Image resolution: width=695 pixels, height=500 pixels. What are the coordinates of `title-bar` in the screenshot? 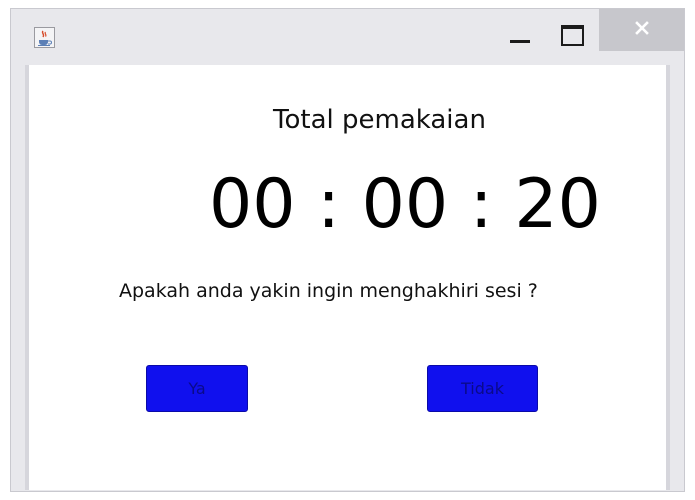 It's located at (347, 37).